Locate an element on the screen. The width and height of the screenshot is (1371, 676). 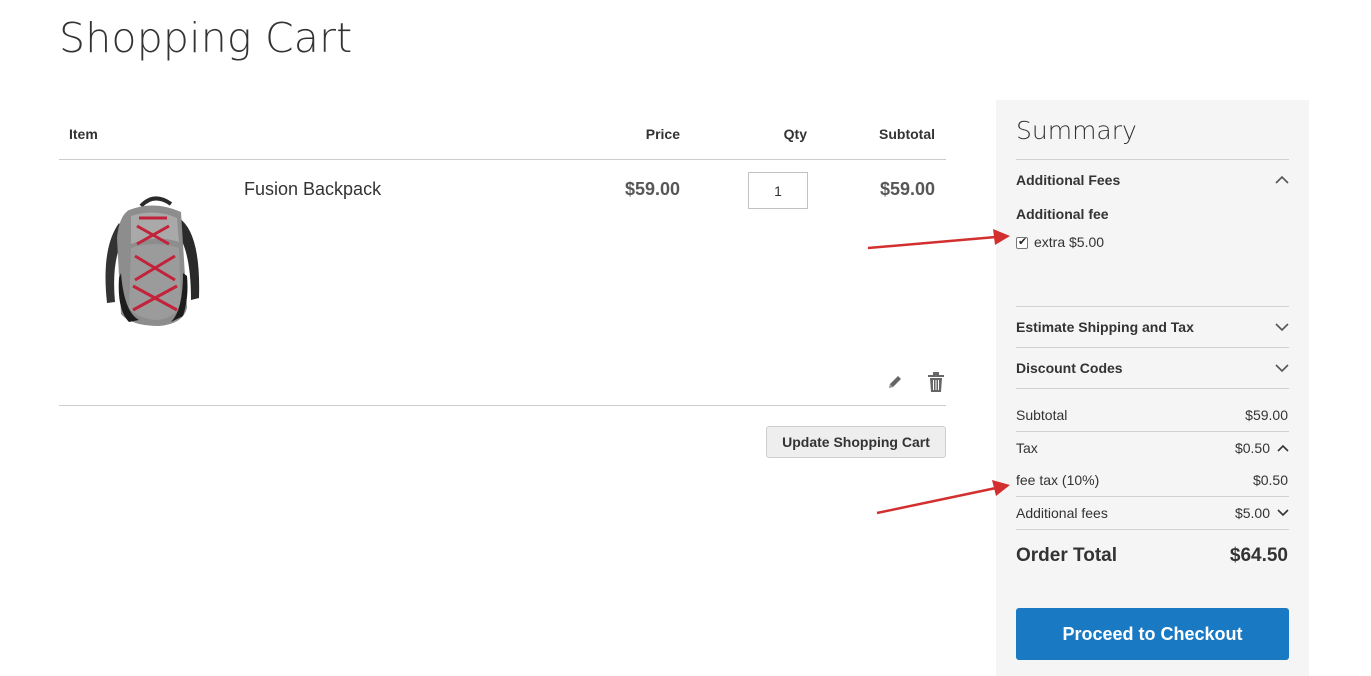
checkmark-icon: ✔ is located at coordinates (1023, 242).